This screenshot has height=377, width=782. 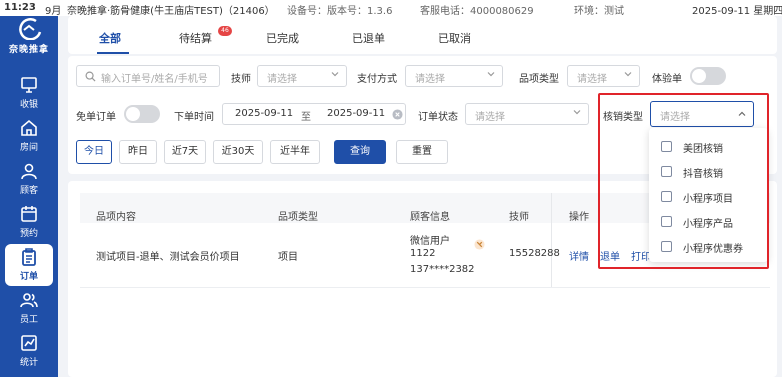 What do you see at coordinates (397, 114) in the screenshot?
I see `clear-icon` at bounding box center [397, 114].